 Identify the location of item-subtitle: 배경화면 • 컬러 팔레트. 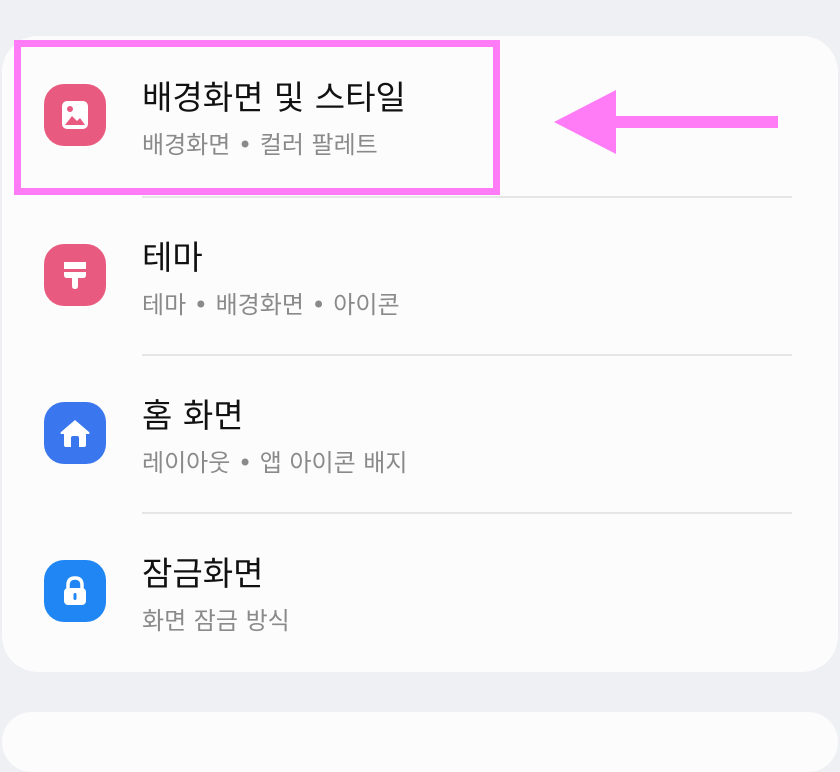
(260, 145).